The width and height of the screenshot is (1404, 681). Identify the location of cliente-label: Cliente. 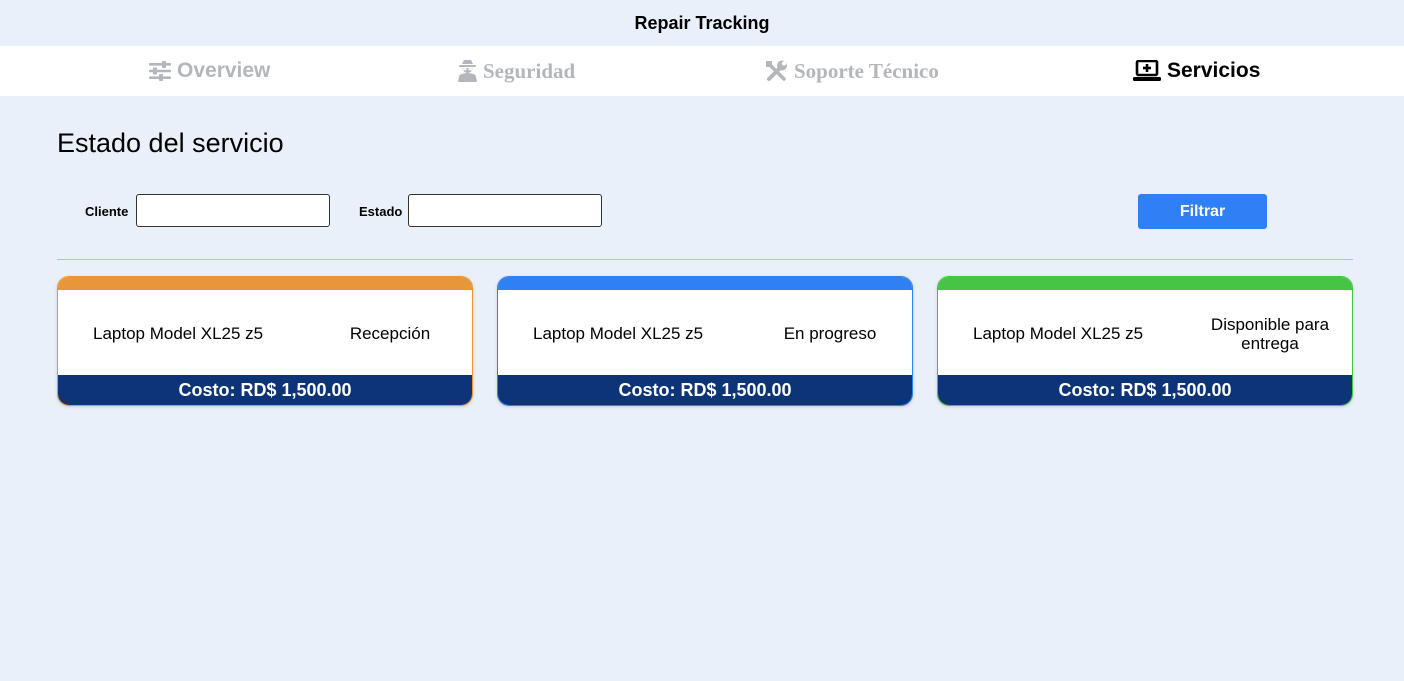
(107, 211).